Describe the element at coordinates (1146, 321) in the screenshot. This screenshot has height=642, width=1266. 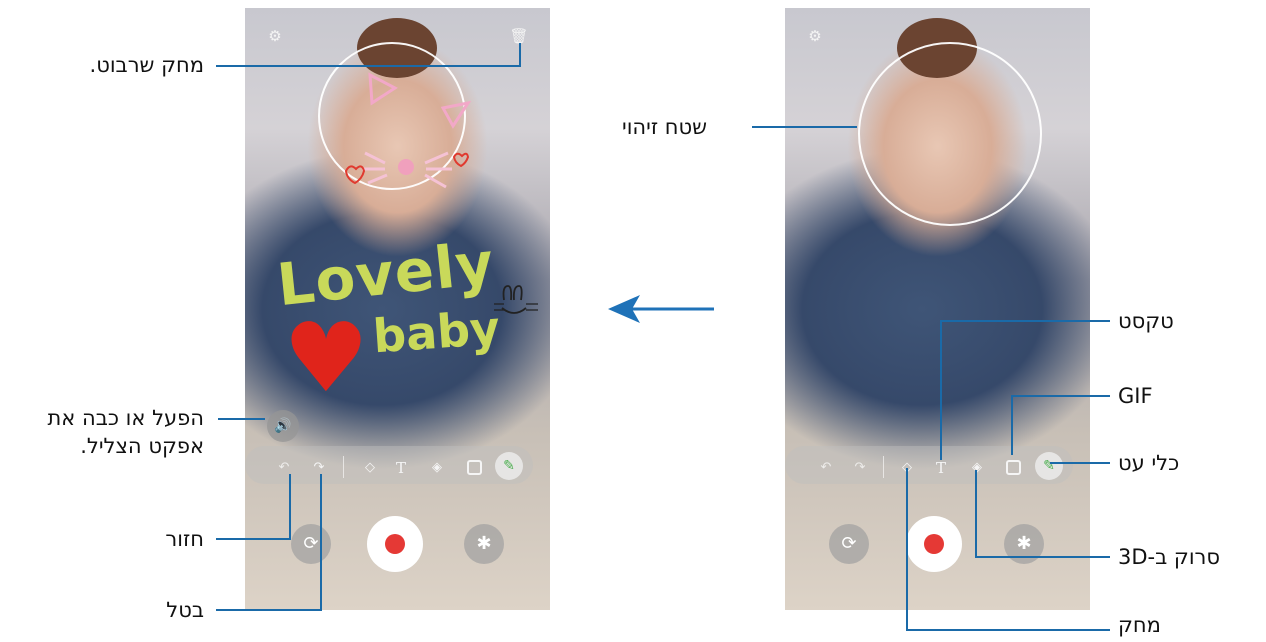
I see `callout-text: טקסט` at that location.